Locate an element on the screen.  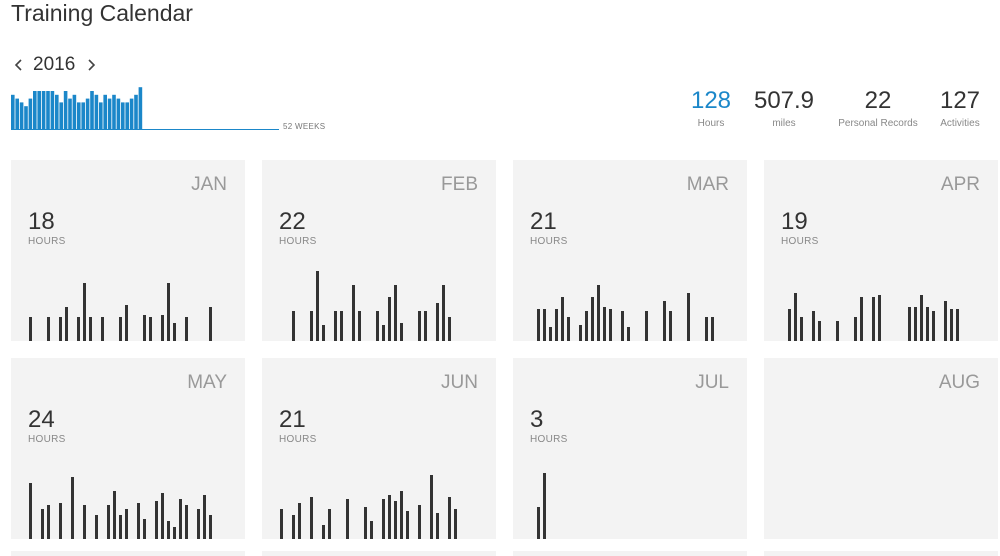
month-card-jul: JUL 3 HOURS is located at coordinates (630, 448).